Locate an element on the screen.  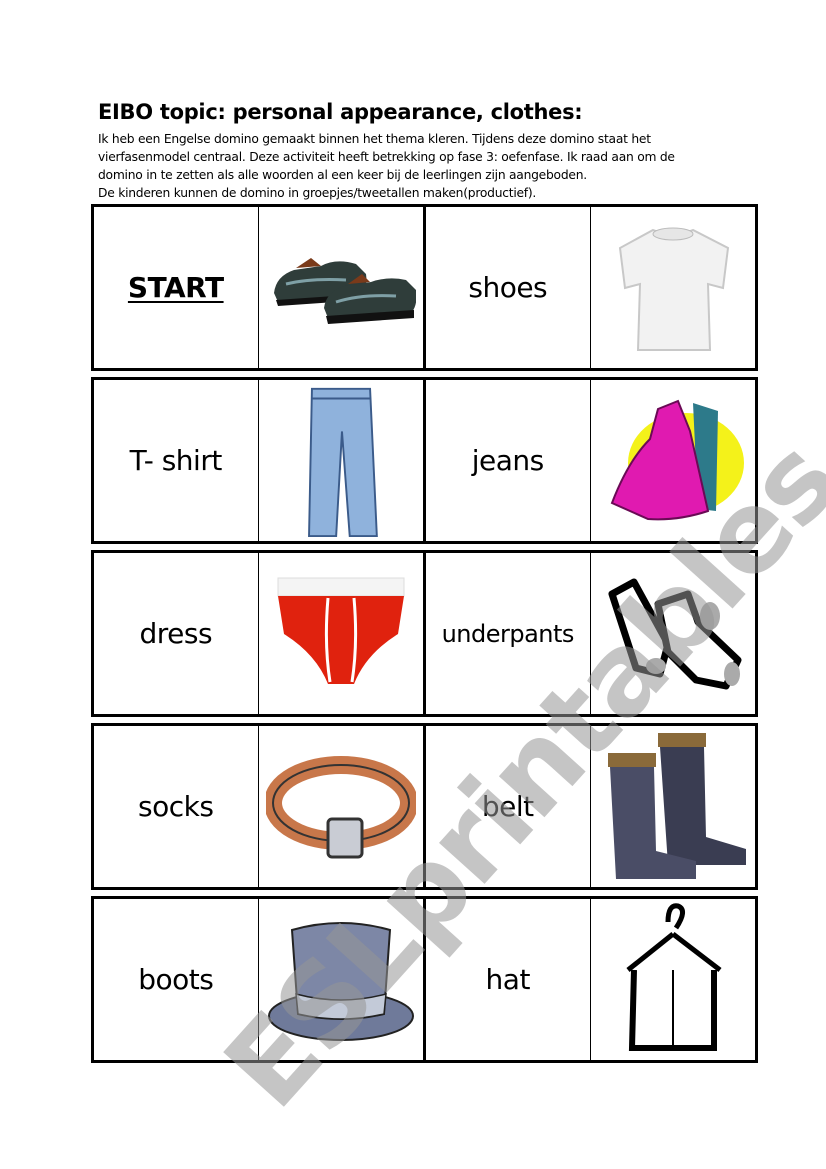
domino-word: belt is located at coordinates (507, 806).